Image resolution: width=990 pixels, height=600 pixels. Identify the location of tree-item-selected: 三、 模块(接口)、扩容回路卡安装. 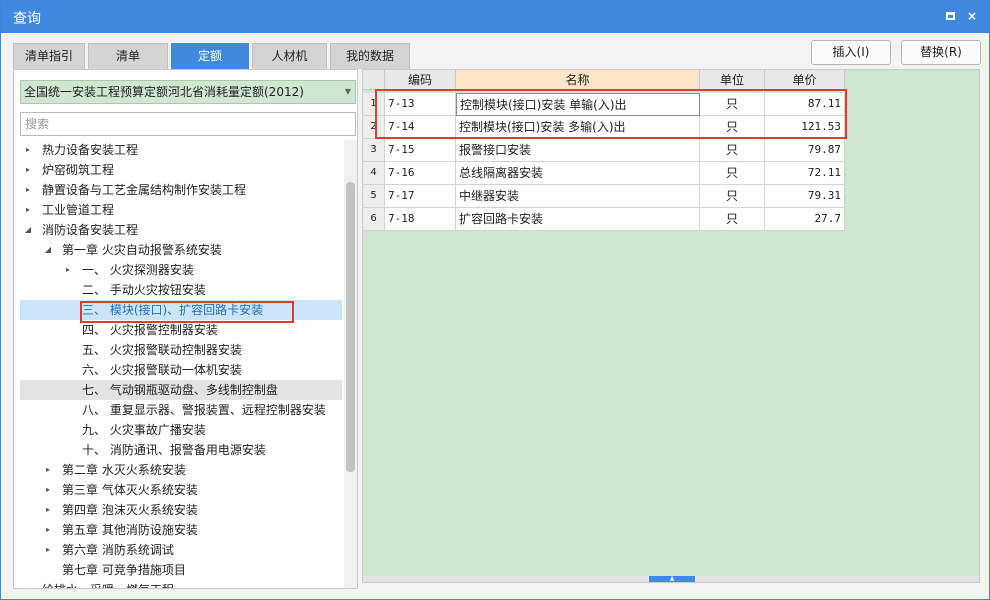
(181, 310).